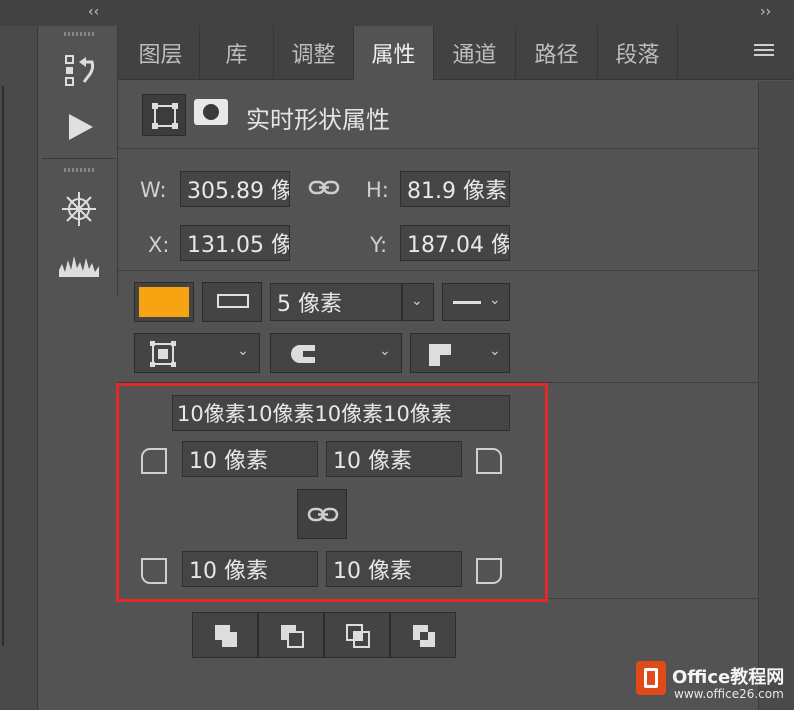  Describe the element at coordinates (336, 353) in the screenshot. I see `stroke-cap-dropdown: ⌄` at that location.